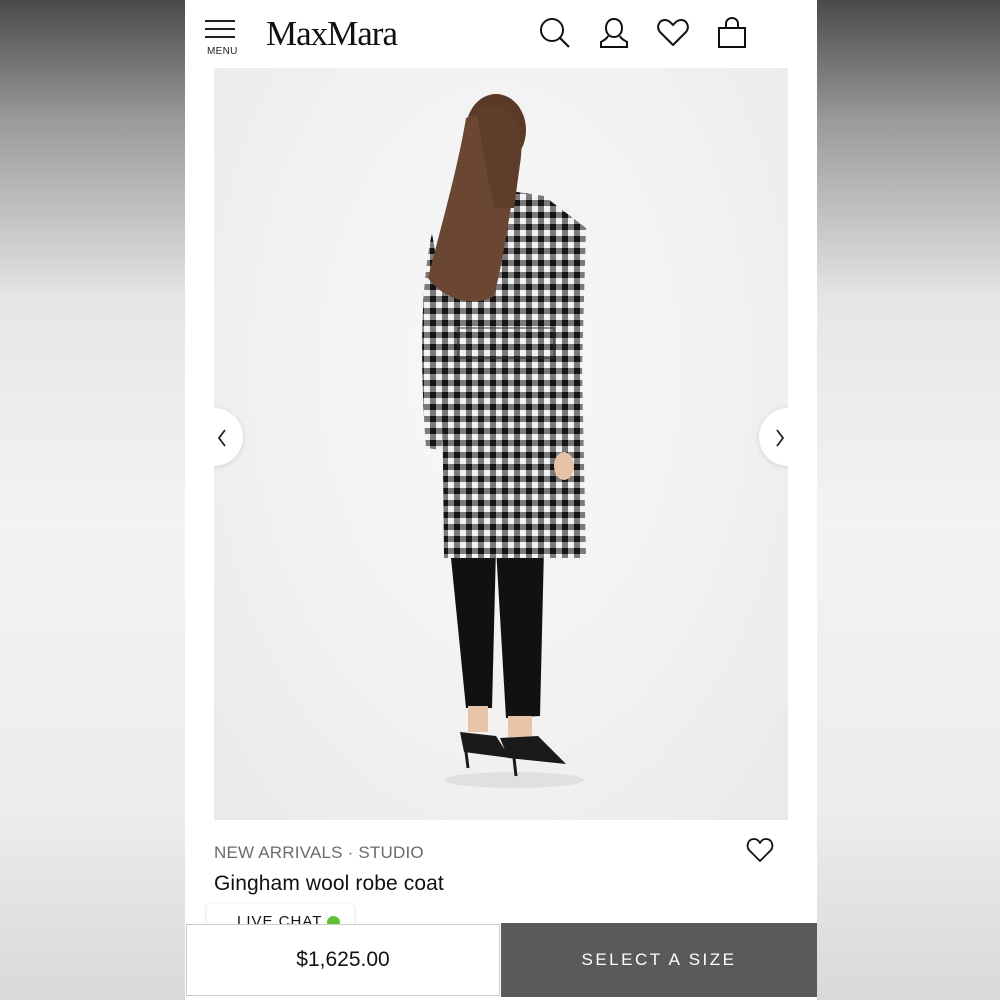 This screenshot has height=1000, width=1000. Describe the element at coordinates (504, 441) in the screenshot. I see `model-back-view-gingham-coat` at that location.